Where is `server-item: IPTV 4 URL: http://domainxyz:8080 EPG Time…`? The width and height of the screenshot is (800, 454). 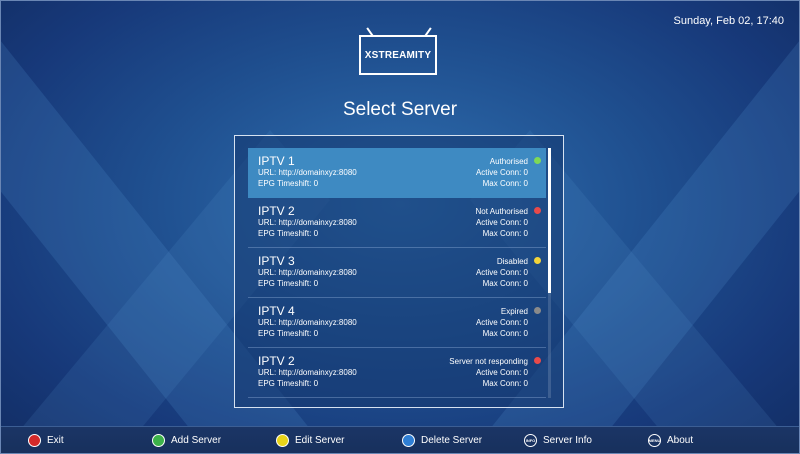 server-item: IPTV 4 URL: http://domainxyz:8080 EPG Time… is located at coordinates (397, 323).